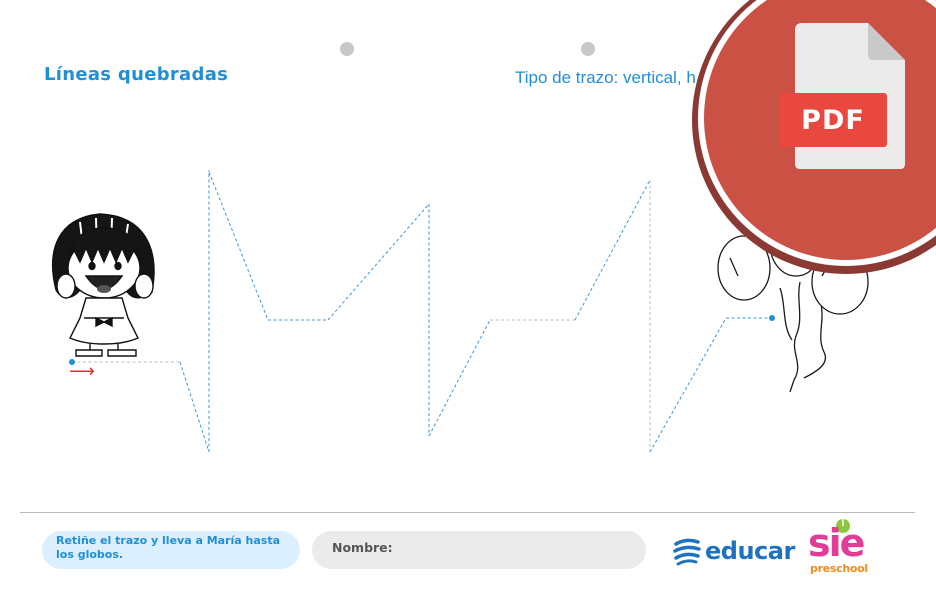  Describe the element at coordinates (362, 547) in the screenshot. I see `name-label: Nombre:` at that location.